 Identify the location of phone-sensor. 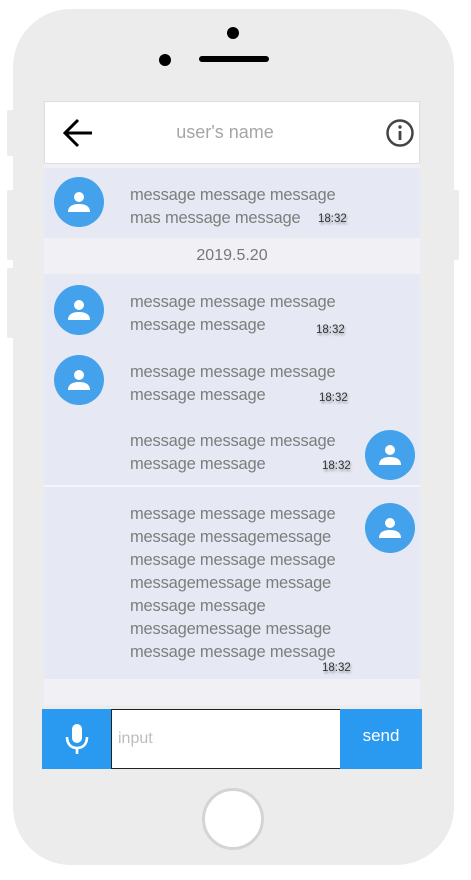
(165, 60).